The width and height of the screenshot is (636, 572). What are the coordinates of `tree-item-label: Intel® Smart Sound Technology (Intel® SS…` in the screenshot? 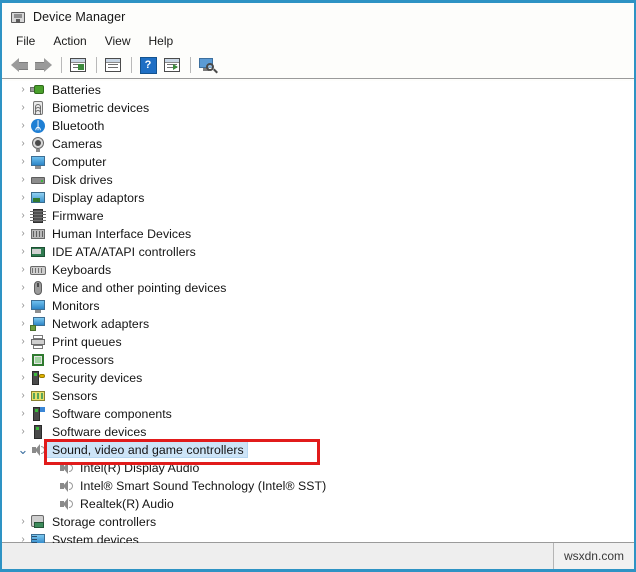 It's located at (203, 486).